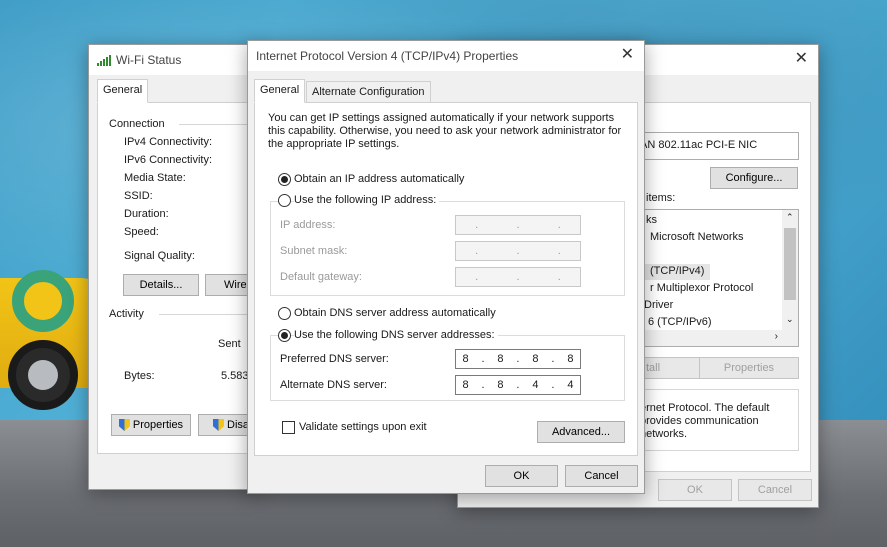 This screenshot has width=887, height=547. What do you see at coordinates (209, 314) in the screenshot?
I see `activity-divider` at bounding box center [209, 314].